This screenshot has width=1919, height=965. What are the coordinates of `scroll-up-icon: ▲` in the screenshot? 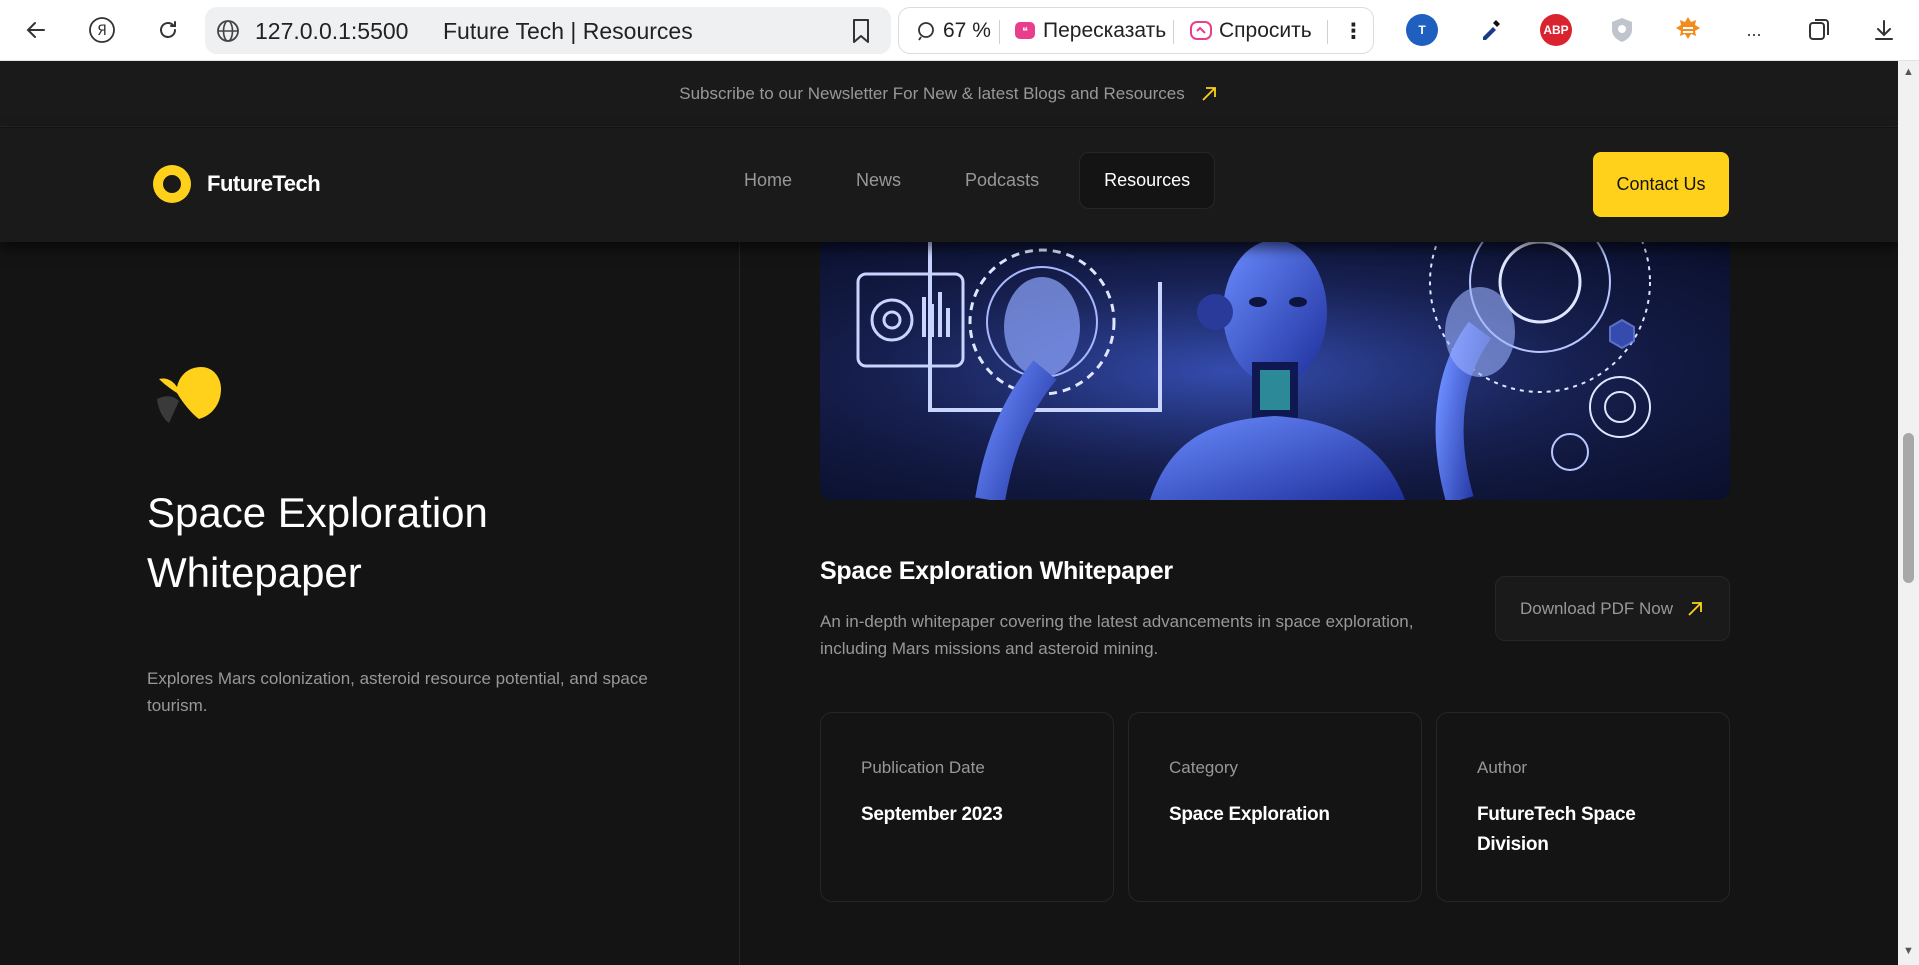 It's located at (1908, 72).